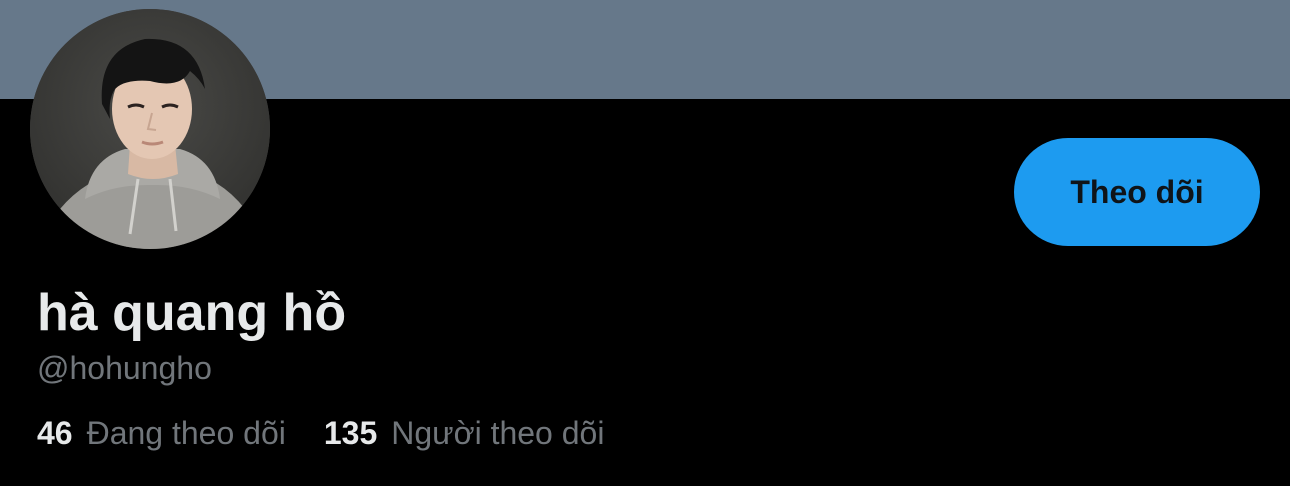 The image size is (1290, 486). What do you see at coordinates (192, 313) in the screenshot?
I see `profile-display-name: hà quang hồ` at bounding box center [192, 313].